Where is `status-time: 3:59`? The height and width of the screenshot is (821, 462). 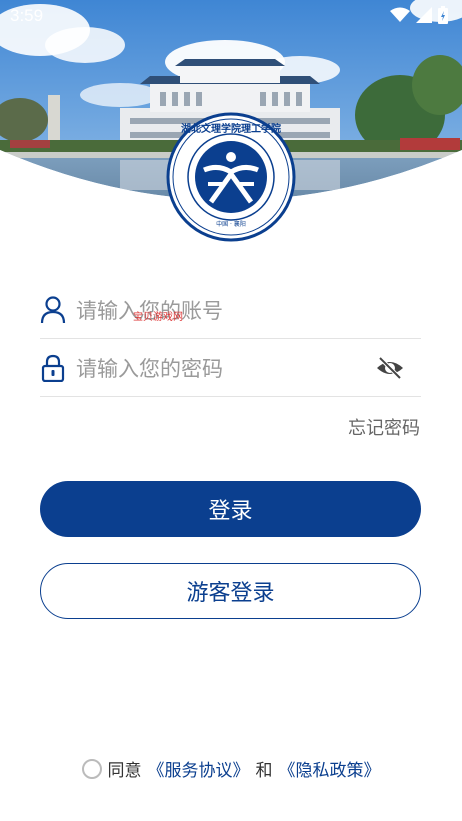
status-time: 3:59 is located at coordinates (27, 15).